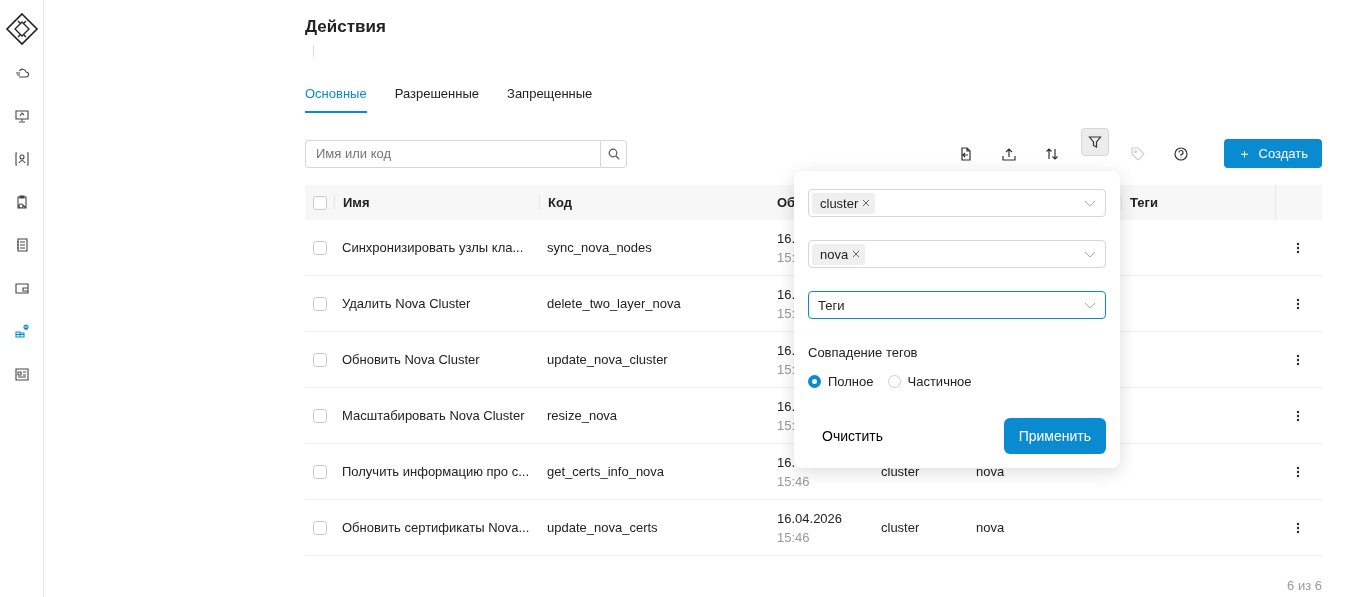 The height and width of the screenshot is (597, 1365). I want to click on select-all-checkbox, so click(320, 202).